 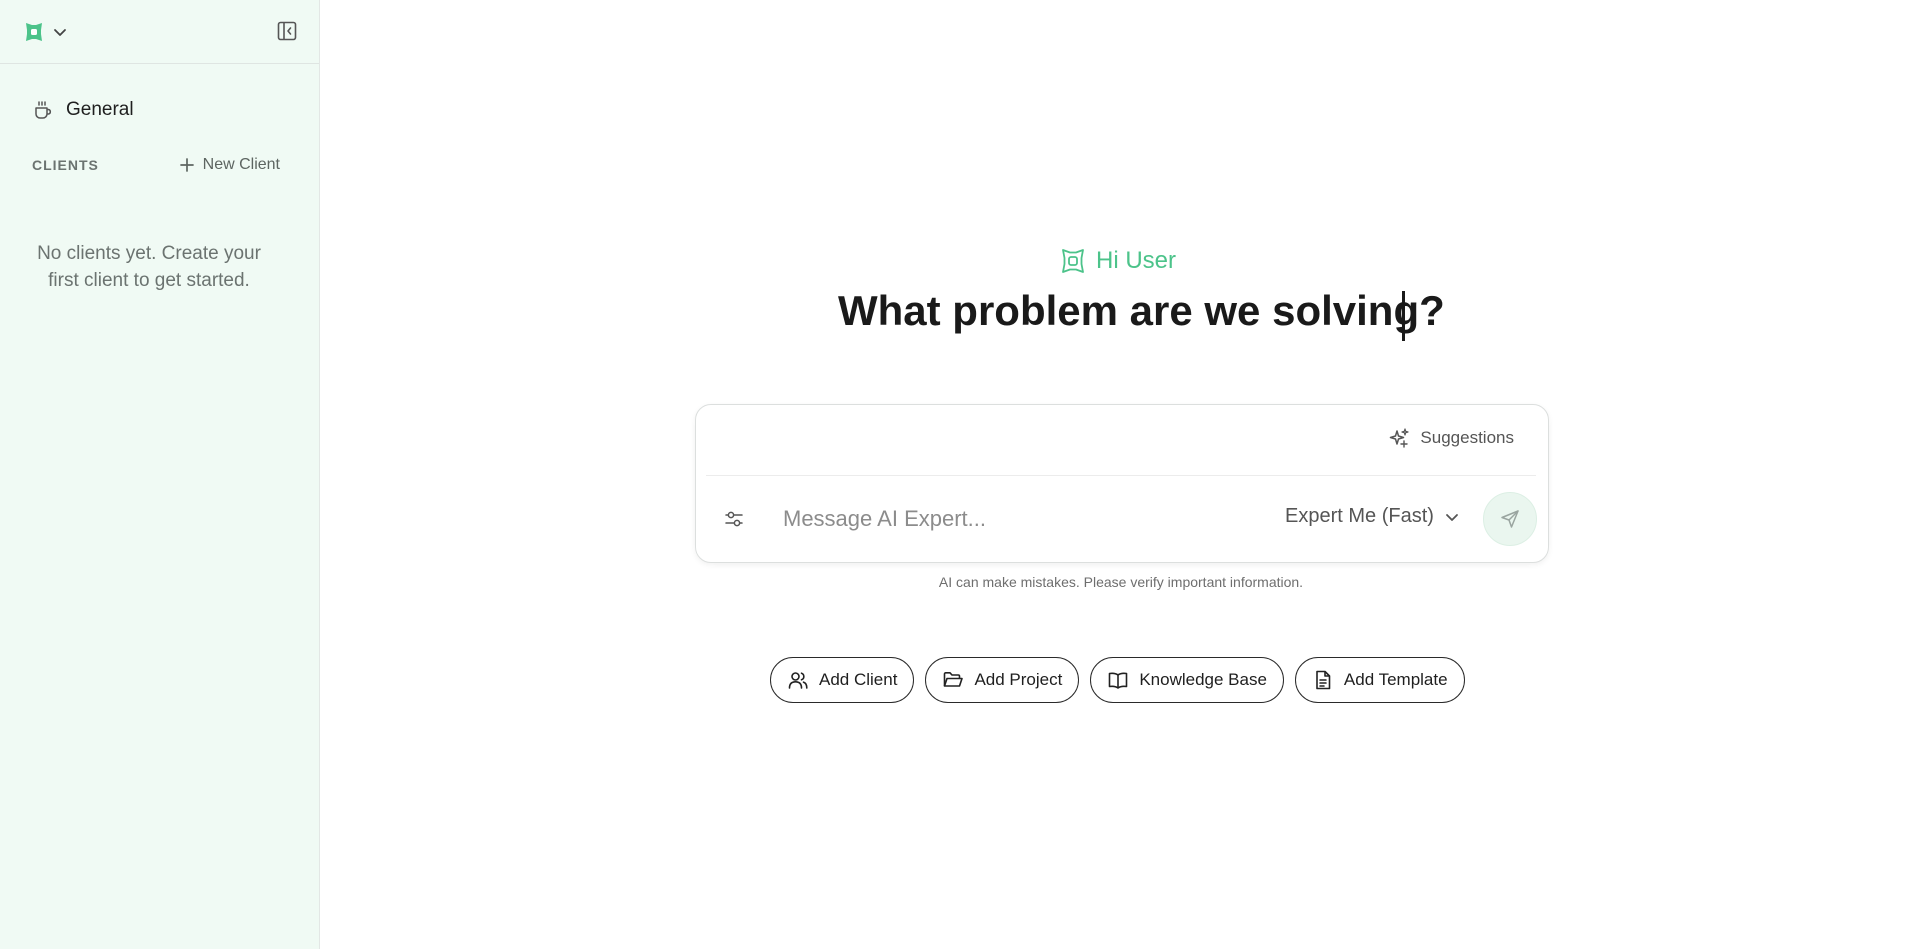 I want to click on add-project-button: Add Project, so click(x=1002, y=680).